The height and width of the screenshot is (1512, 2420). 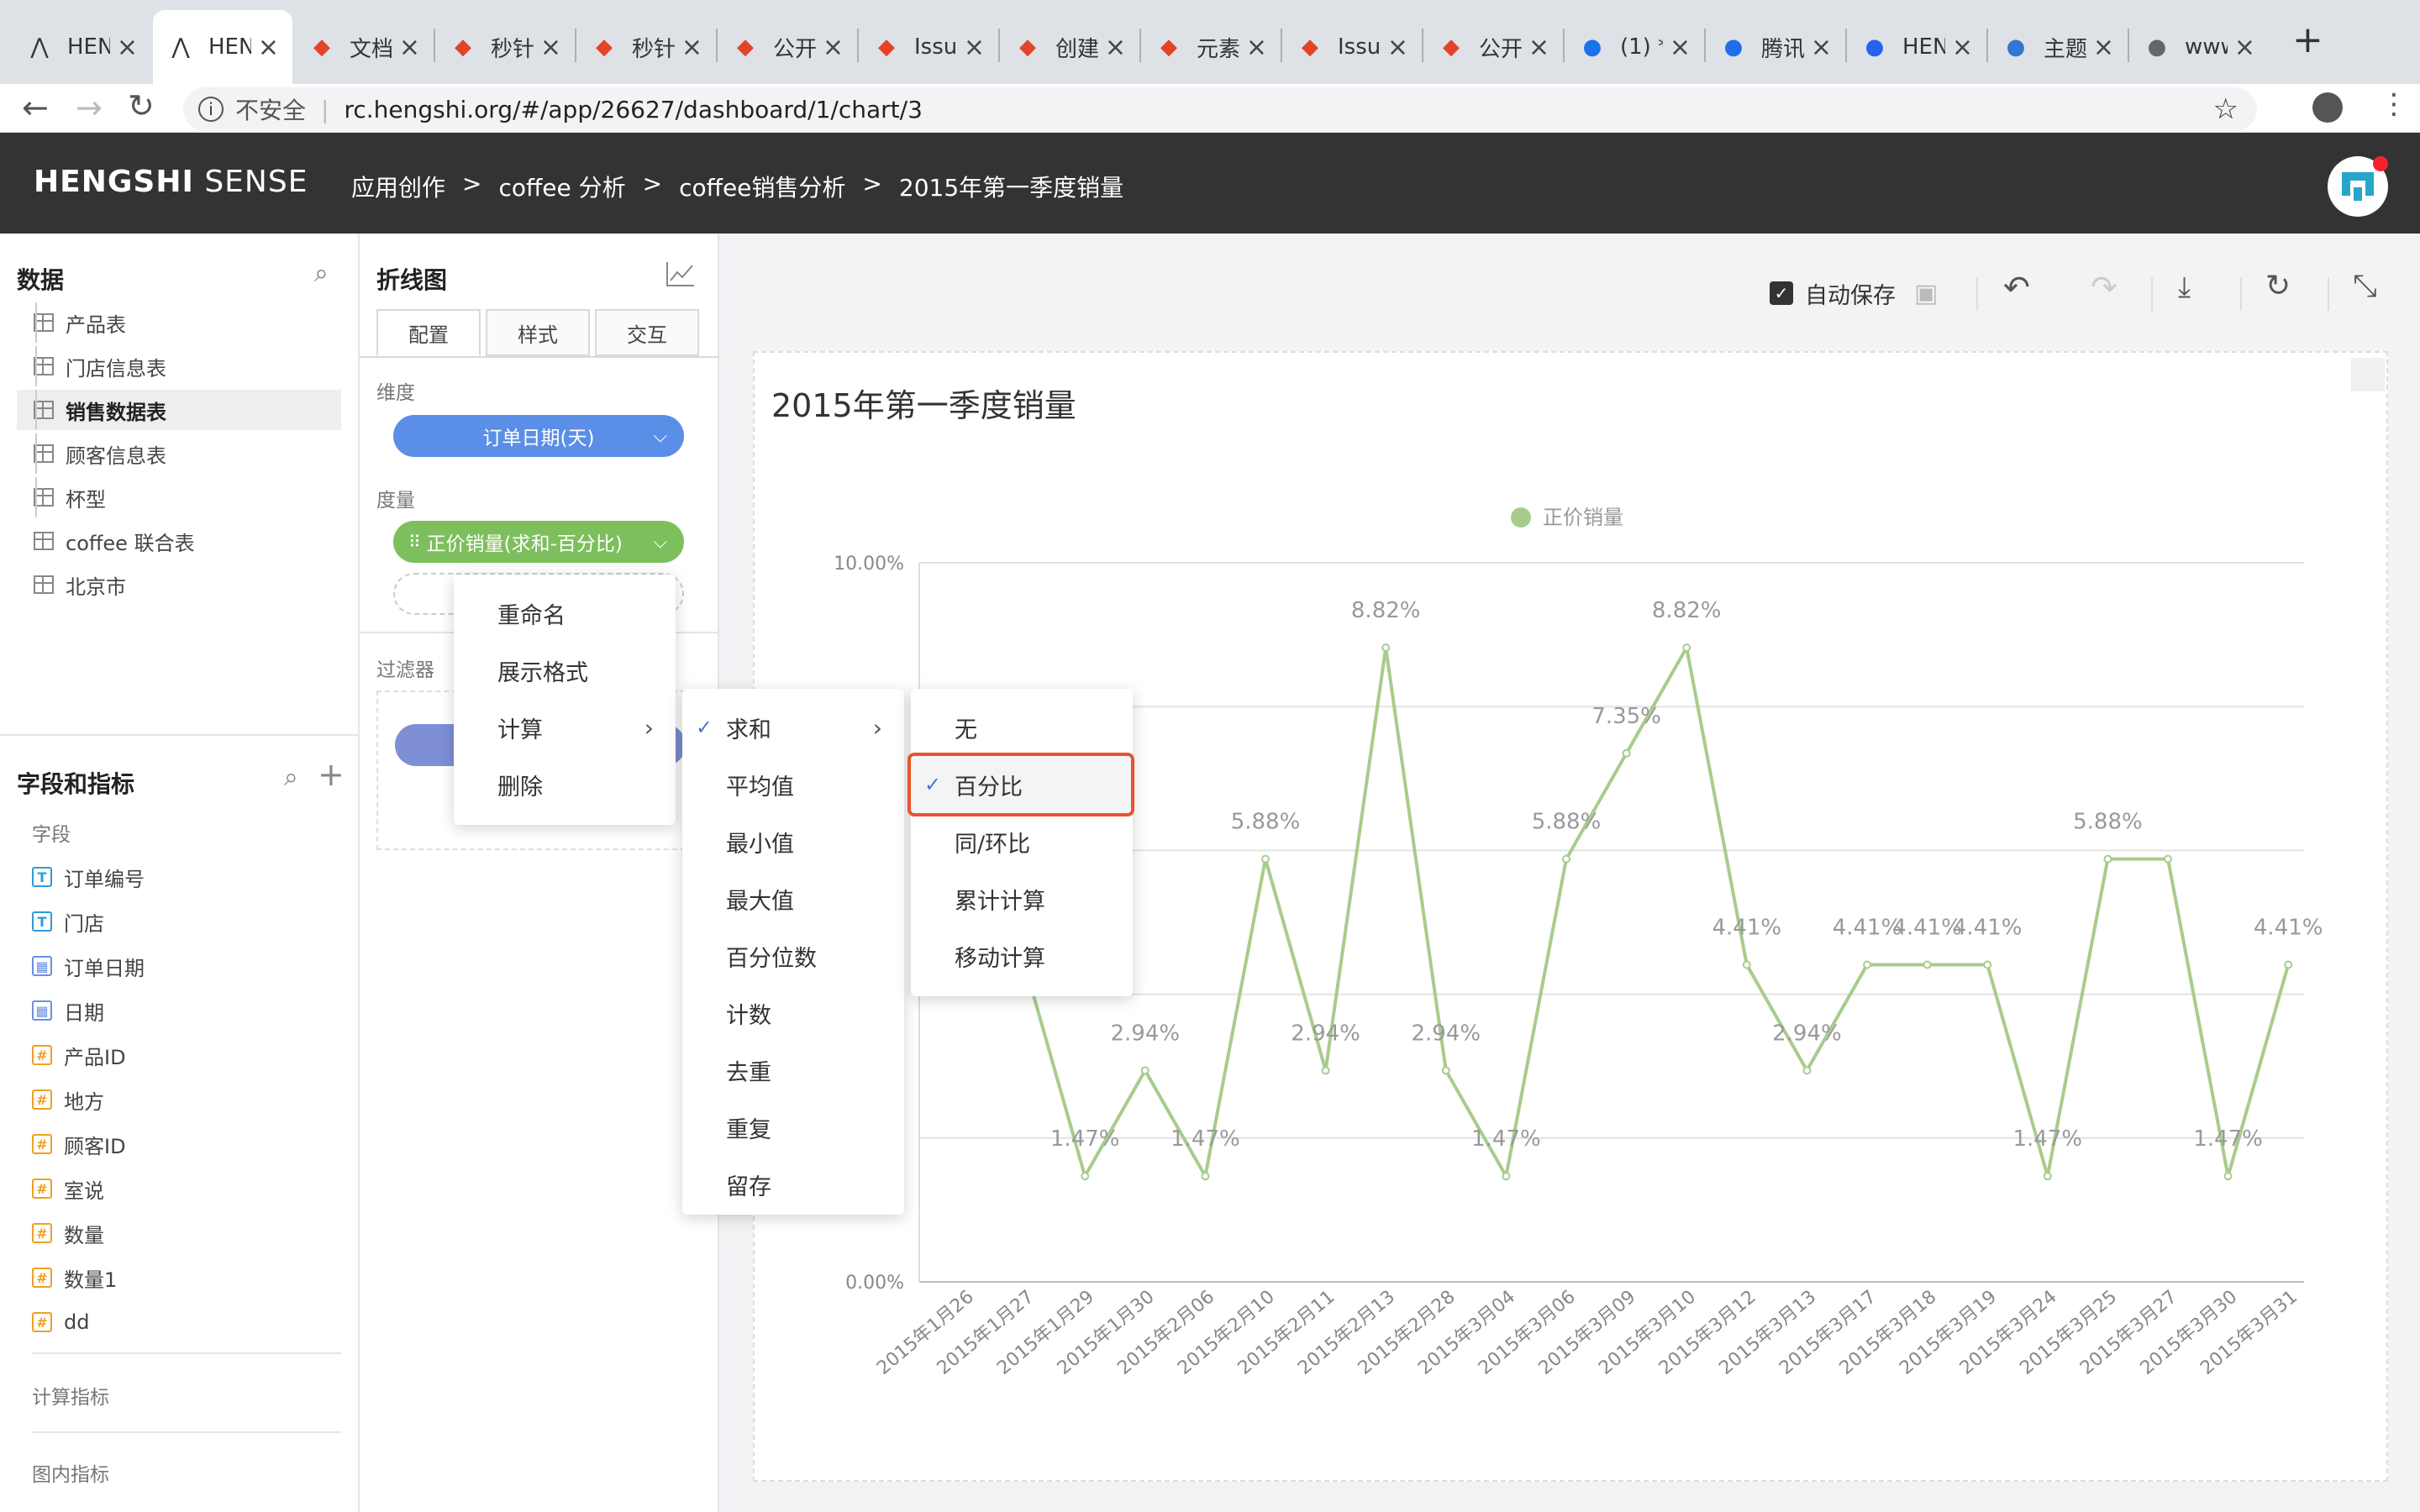 What do you see at coordinates (793, 1127) in the screenshot?
I see `agg-option: 重复` at bounding box center [793, 1127].